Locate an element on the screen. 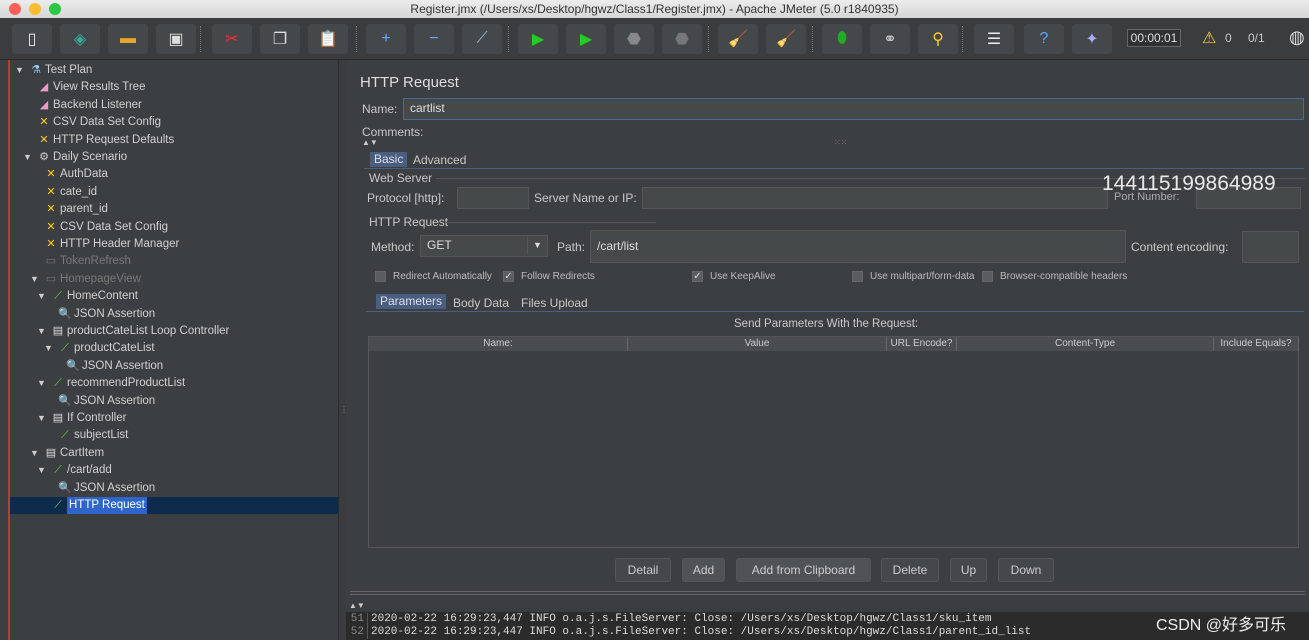 Image resolution: width=1309 pixels, height=640 pixels. tree-item: ⟋ subjectList is located at coordinates (175, 435).